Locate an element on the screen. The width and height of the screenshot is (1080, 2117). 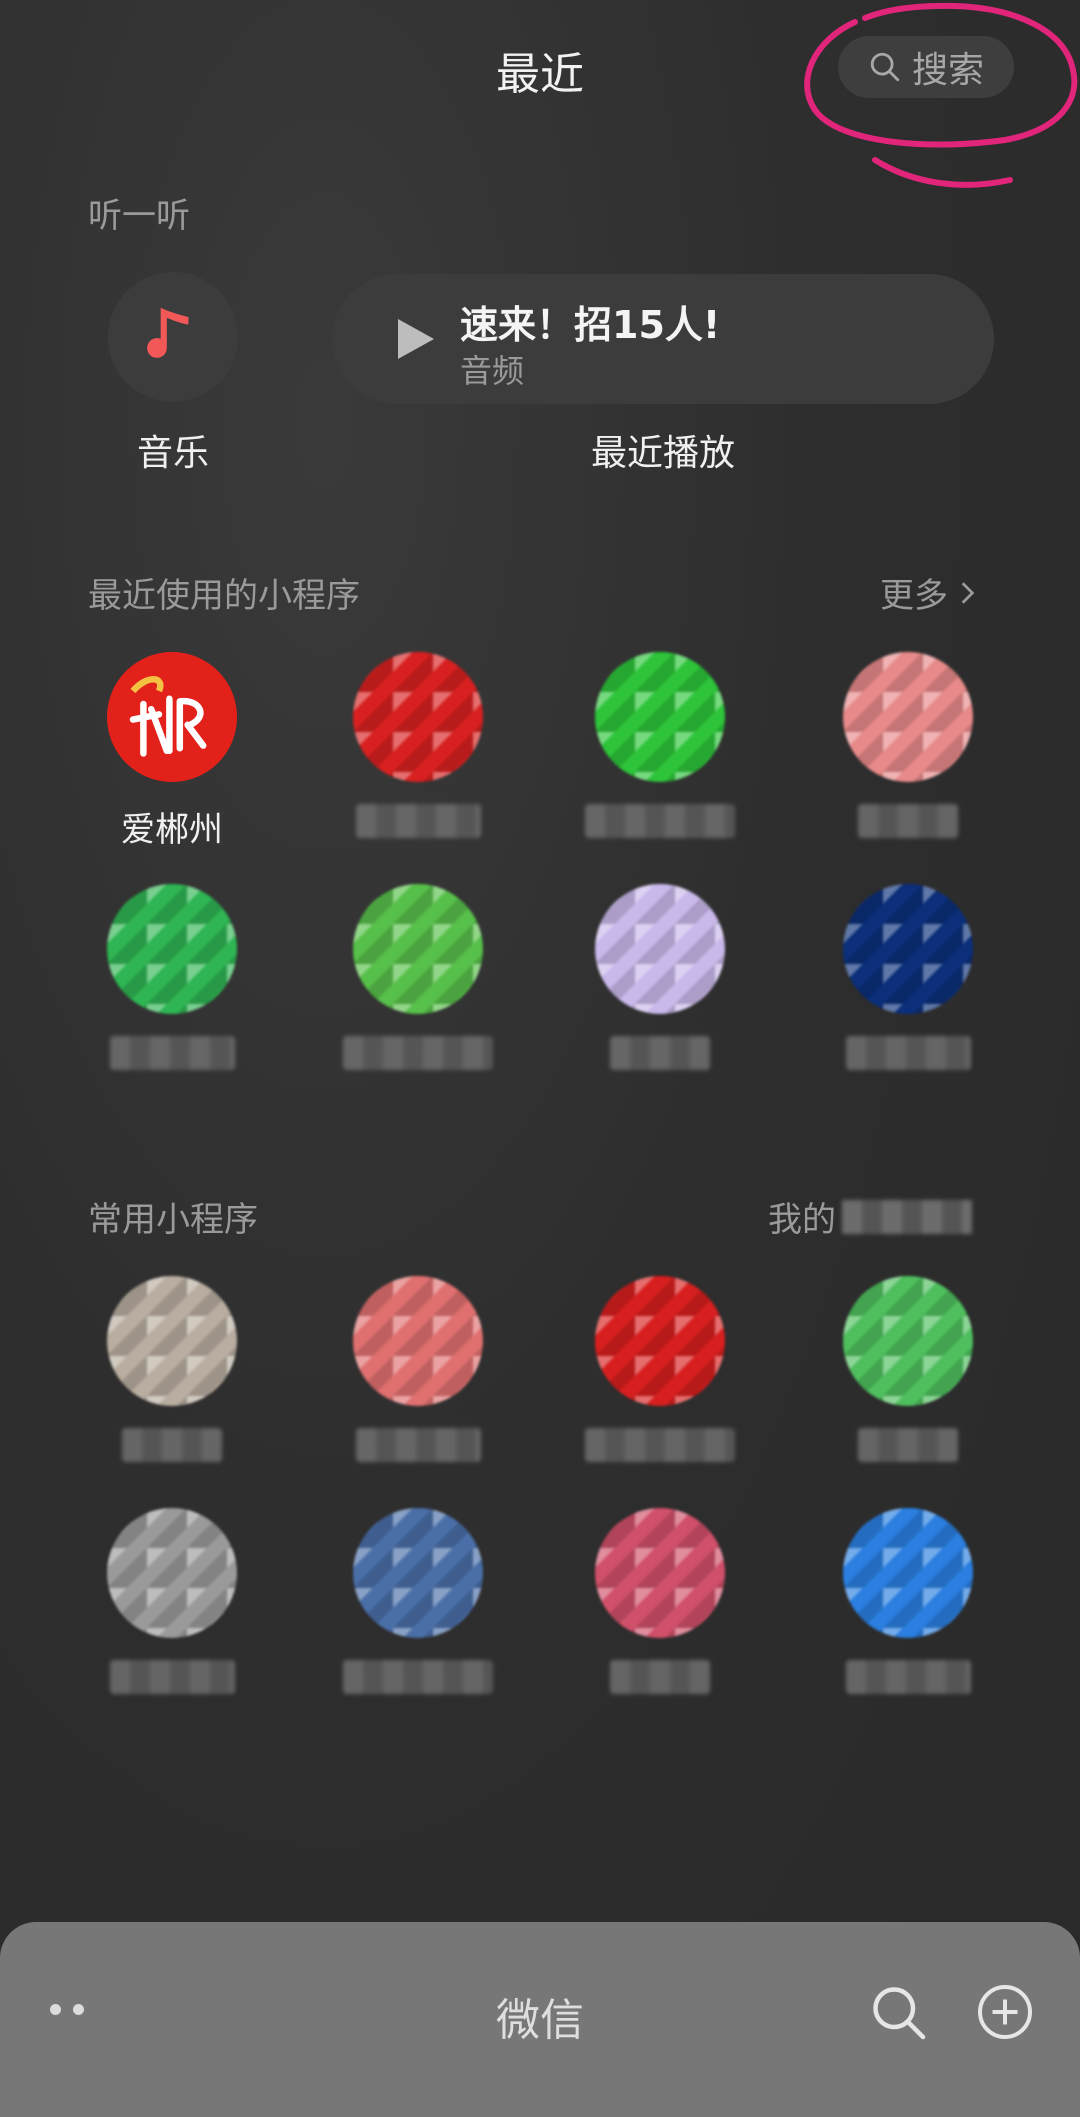
recent-play-label: 最近播放 is located at coordinates (662, 453).